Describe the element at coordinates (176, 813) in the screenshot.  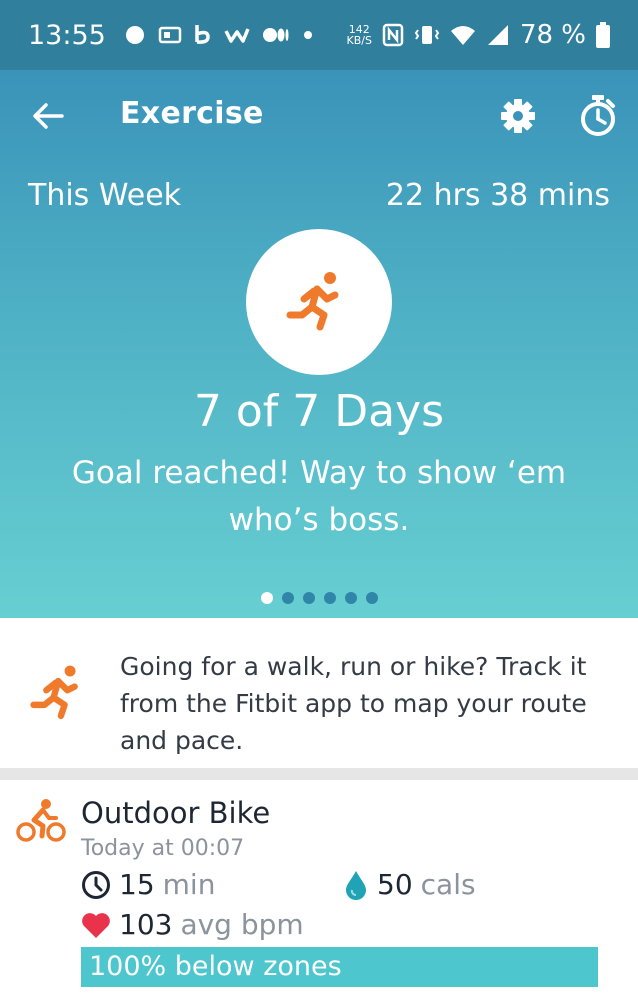
I see `activity-name: Outdoor Bike` at that location.